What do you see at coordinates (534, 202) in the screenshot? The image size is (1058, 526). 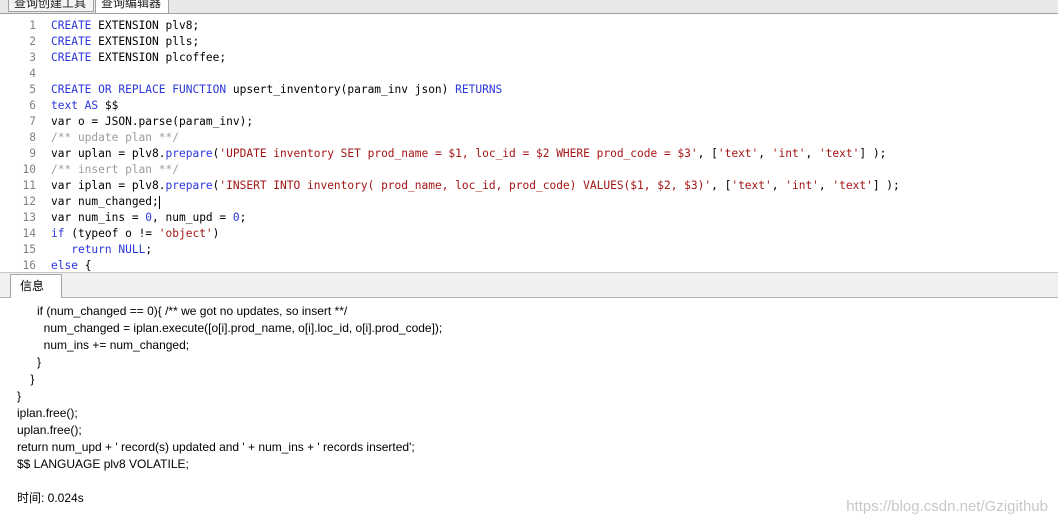 I see `code-line: 12 var num_changed;` at bounding box center [534, 202].